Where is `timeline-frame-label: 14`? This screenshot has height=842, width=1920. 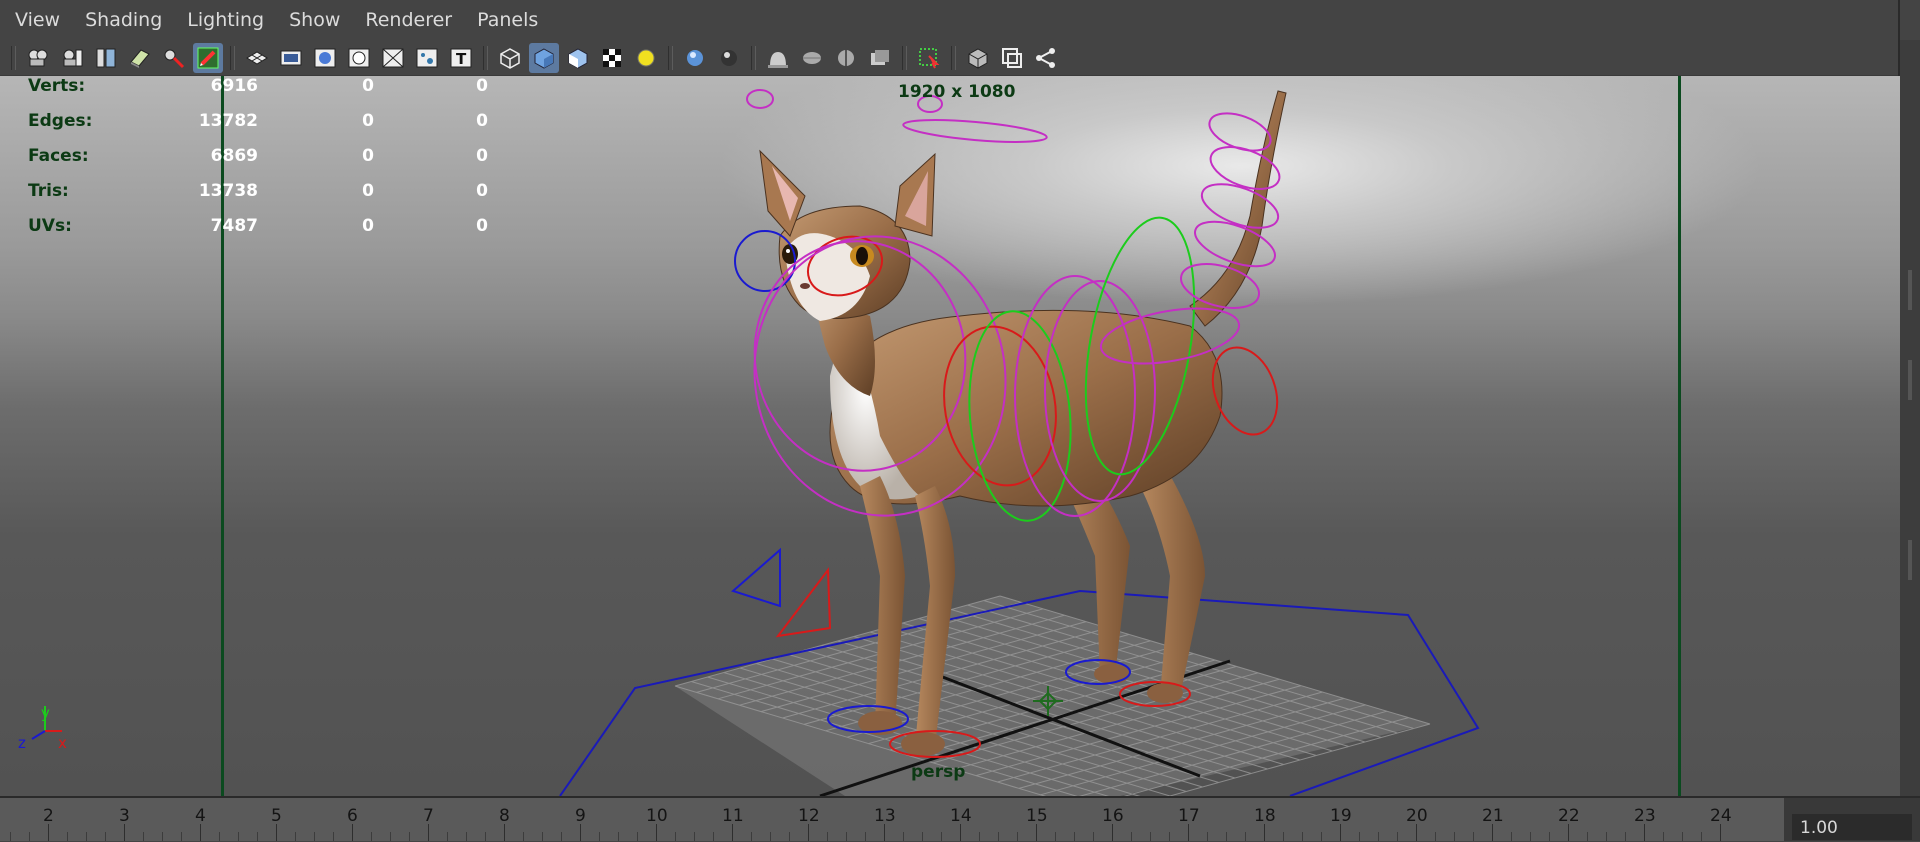
timeline-frame-label: 14 is located at coordinates (961, 816).